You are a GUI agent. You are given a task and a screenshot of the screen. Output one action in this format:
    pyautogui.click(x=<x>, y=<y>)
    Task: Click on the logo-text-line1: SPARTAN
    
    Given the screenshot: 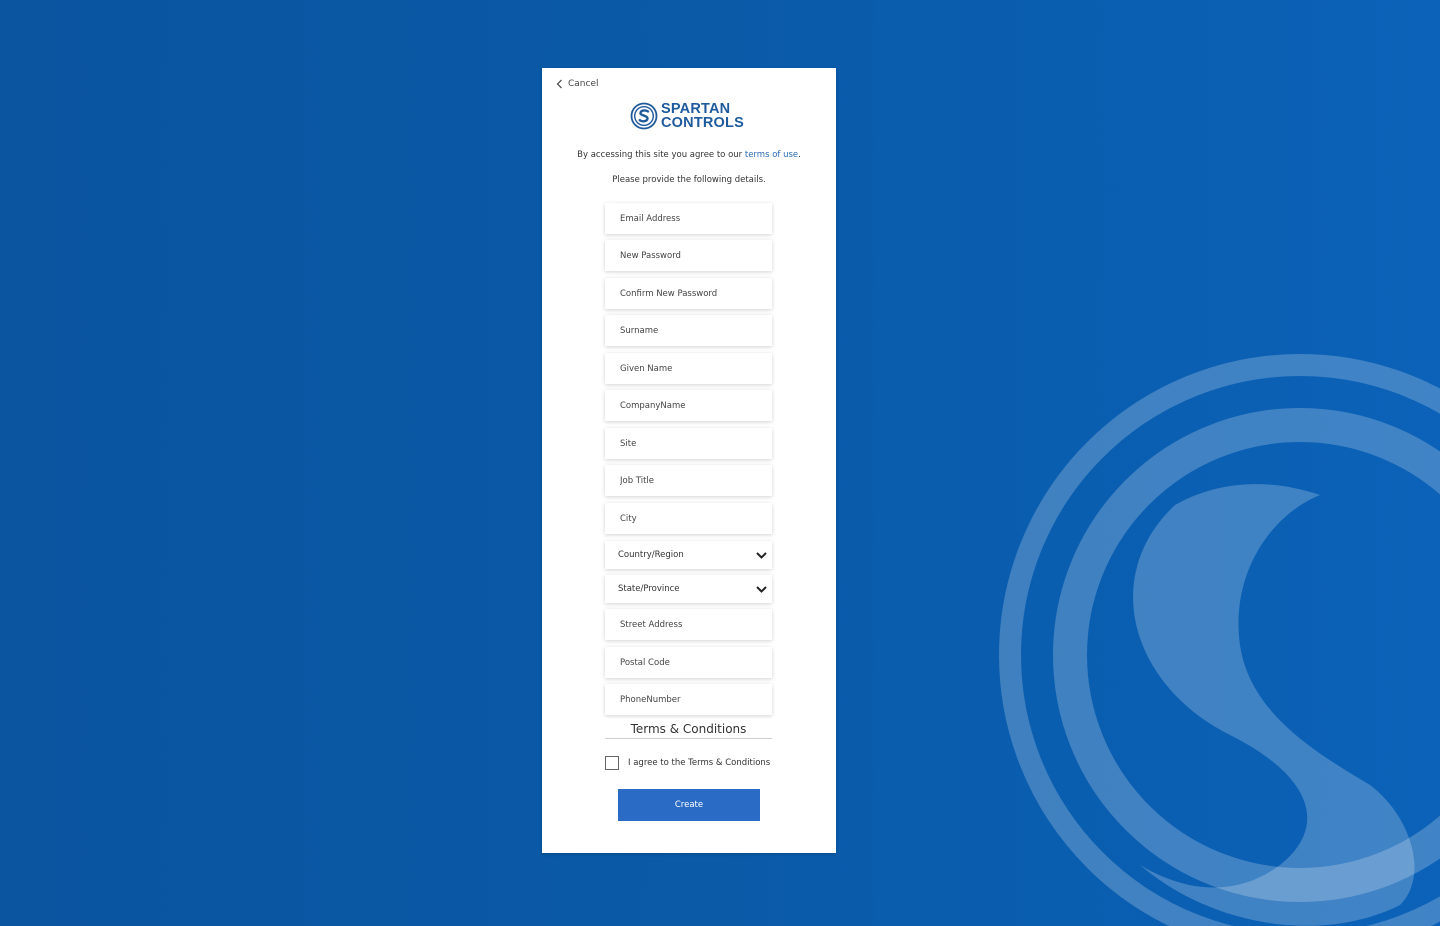 What is the action you would take?
    pyautogui.click(x=696, y=109)
    